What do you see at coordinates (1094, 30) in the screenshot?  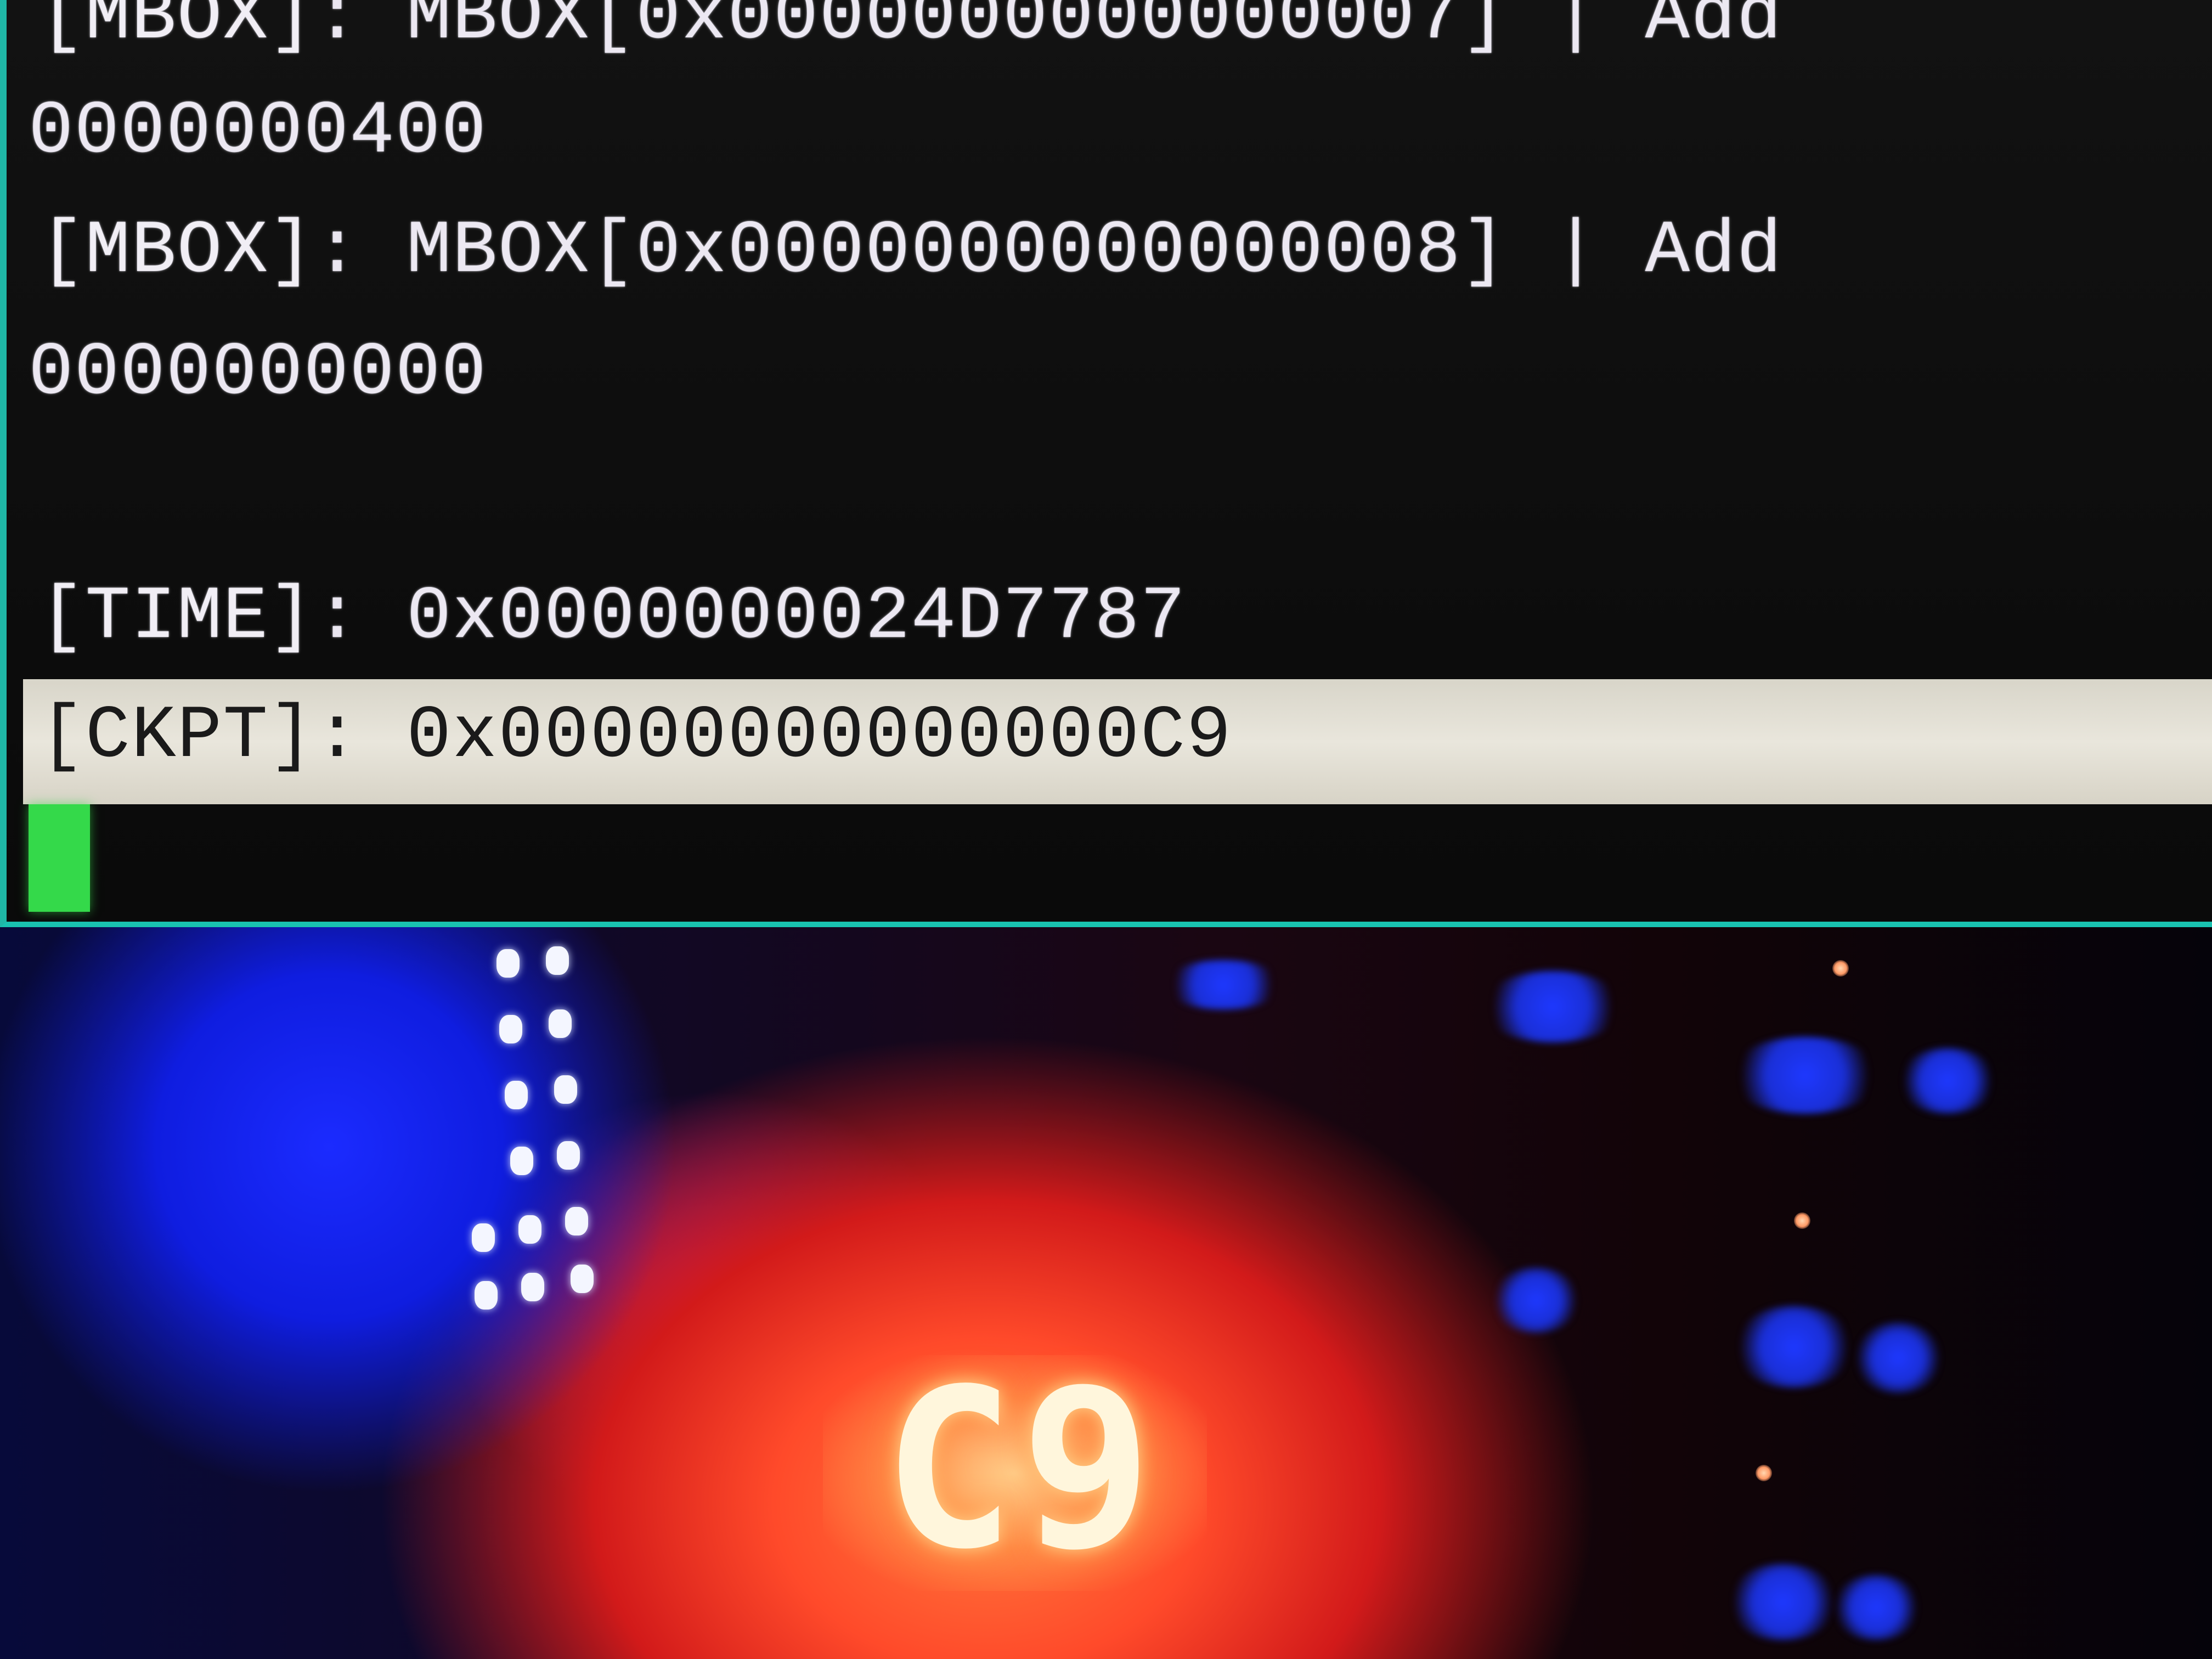 I see `log-value: MBOX[0x0000000000000007] | Add` at bounding box center [1094, 30].